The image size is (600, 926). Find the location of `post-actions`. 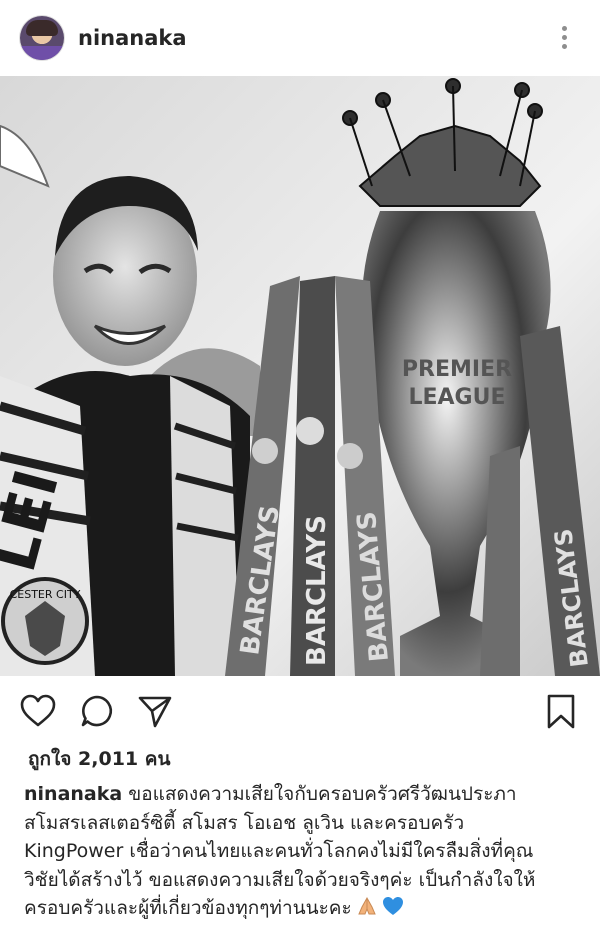

post-actions is located at coordinates (300, 711).